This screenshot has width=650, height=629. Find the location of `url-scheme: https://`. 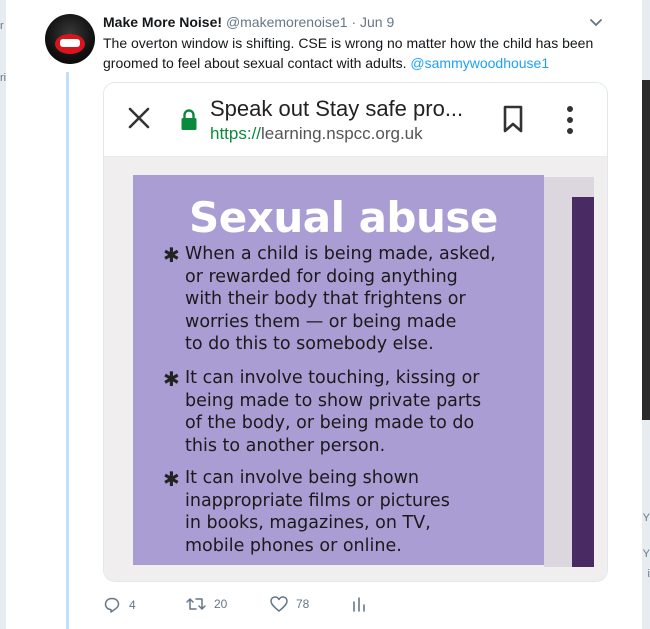

url-scheme: https:// is located at coordinates (236, 133).